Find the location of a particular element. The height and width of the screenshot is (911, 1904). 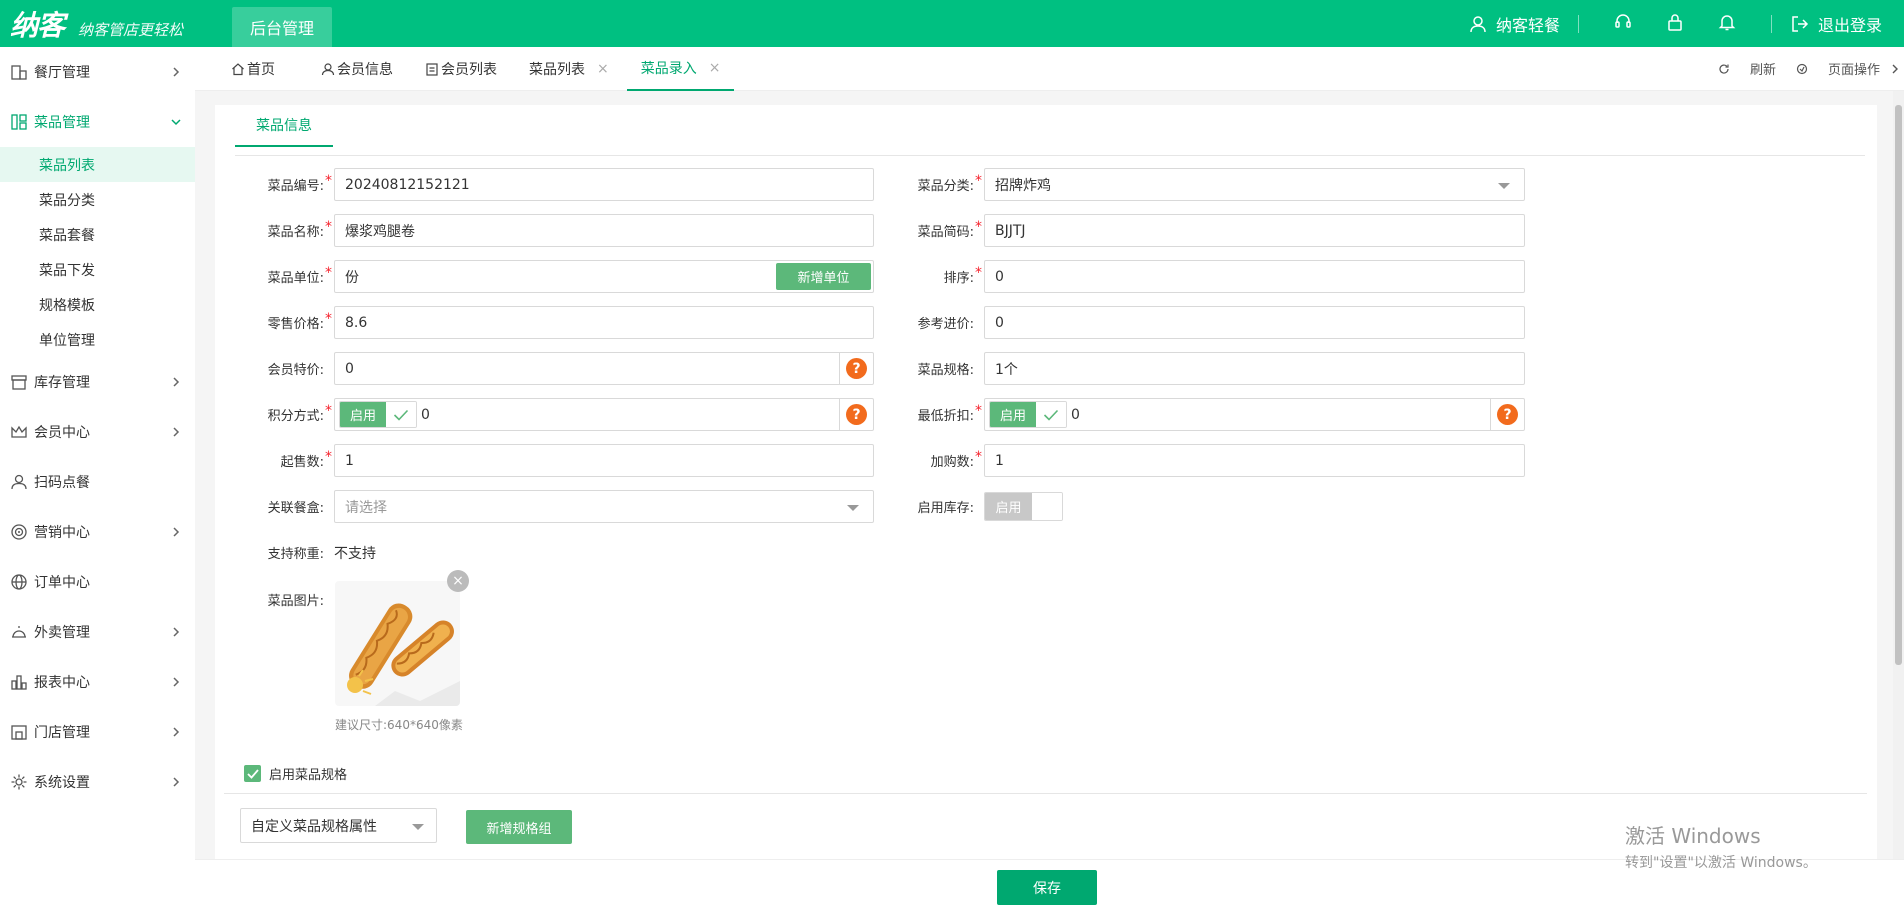

sidebar-subitem-spec-template: 规格模板 is located at coordinates (97, 304).